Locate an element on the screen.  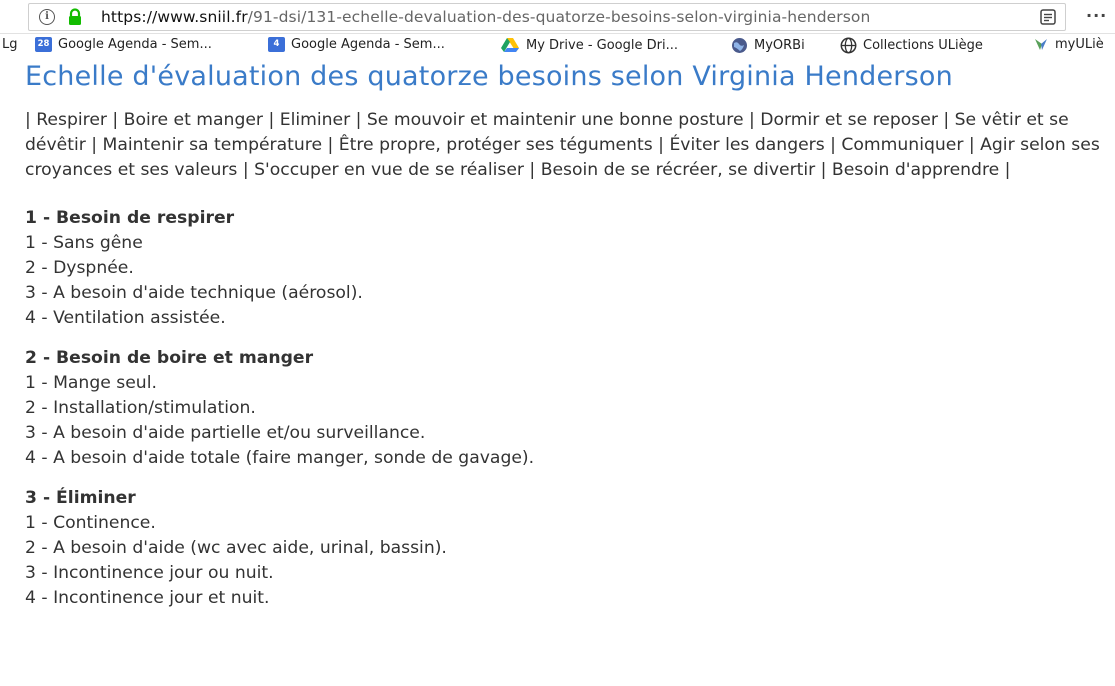
info-icon: i is located at coordinates (47, 17).